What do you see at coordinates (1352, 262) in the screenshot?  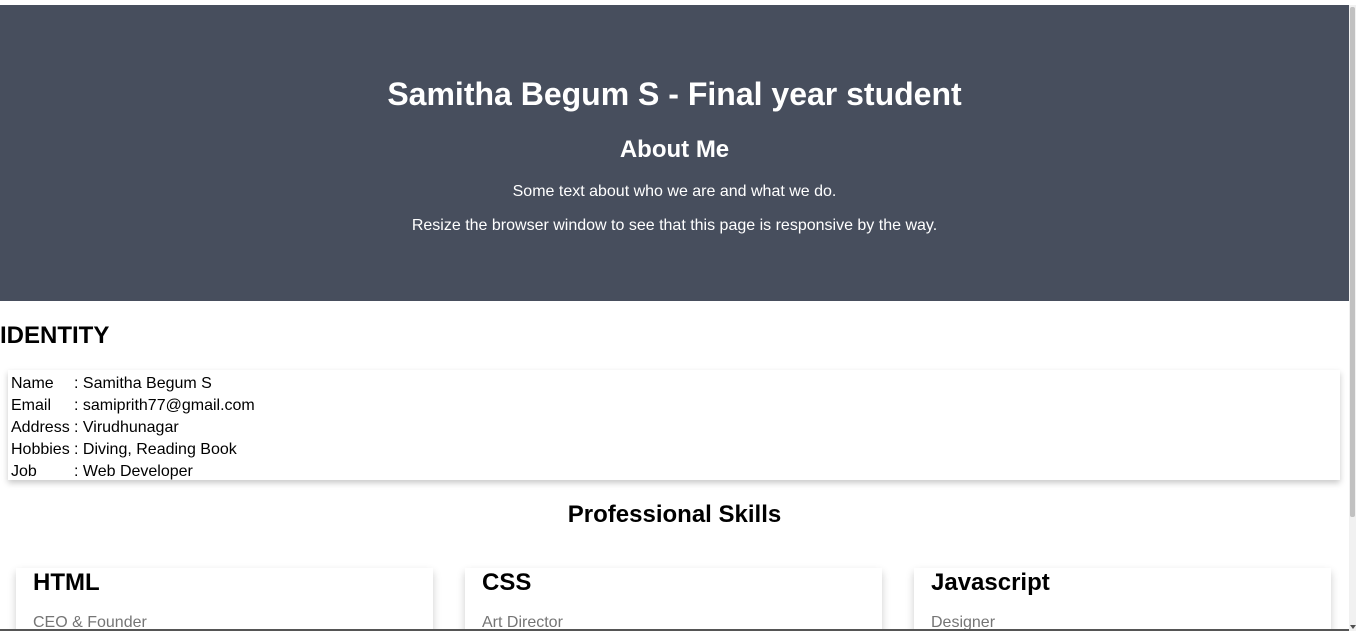 I see `scrollbar-thumb` at bounding box center [1352, 262].